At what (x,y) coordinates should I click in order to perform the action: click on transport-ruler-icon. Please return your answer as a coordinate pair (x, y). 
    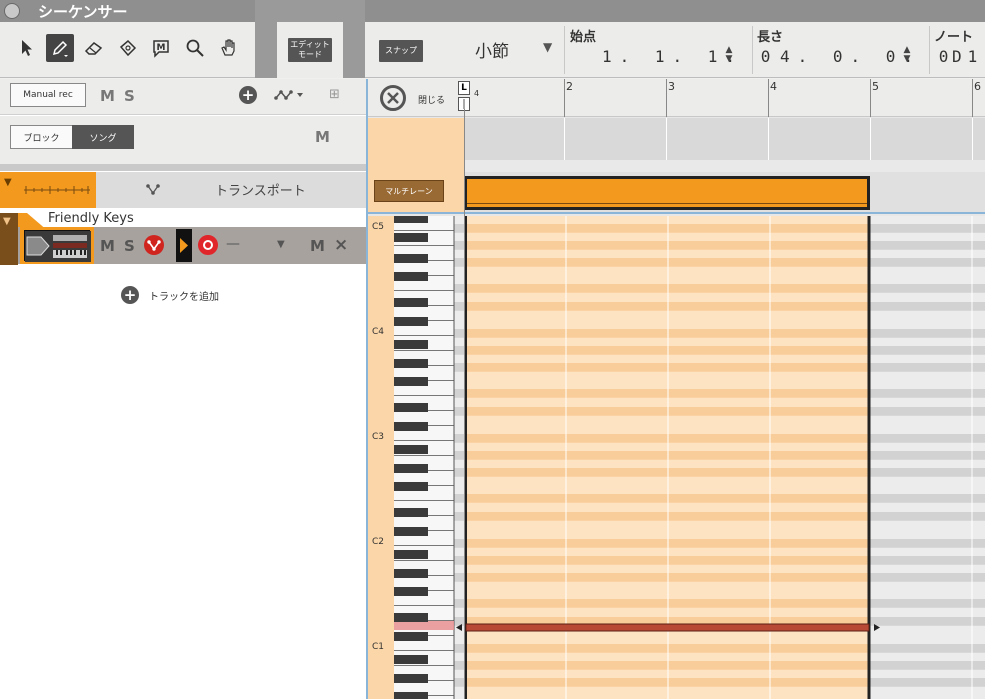
    Looking at the image, I should click on (57, 189).